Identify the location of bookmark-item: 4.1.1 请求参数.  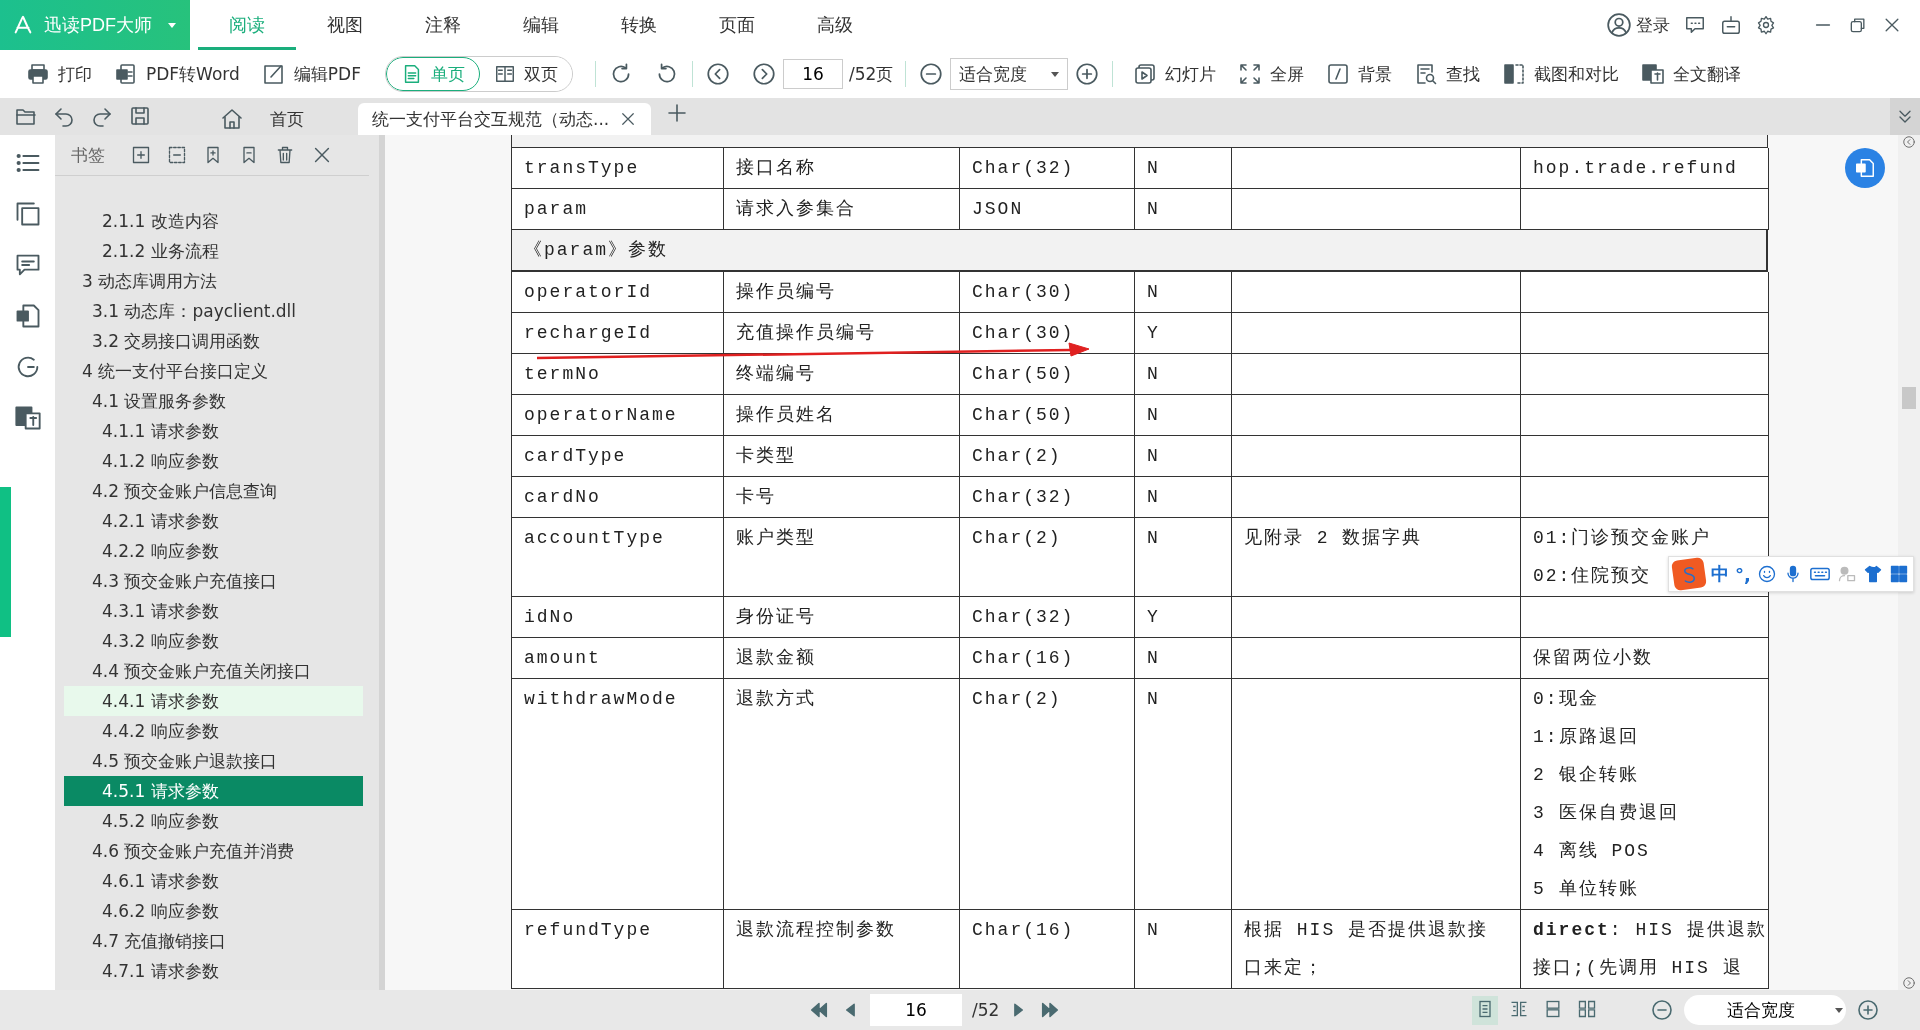
(213, 431).